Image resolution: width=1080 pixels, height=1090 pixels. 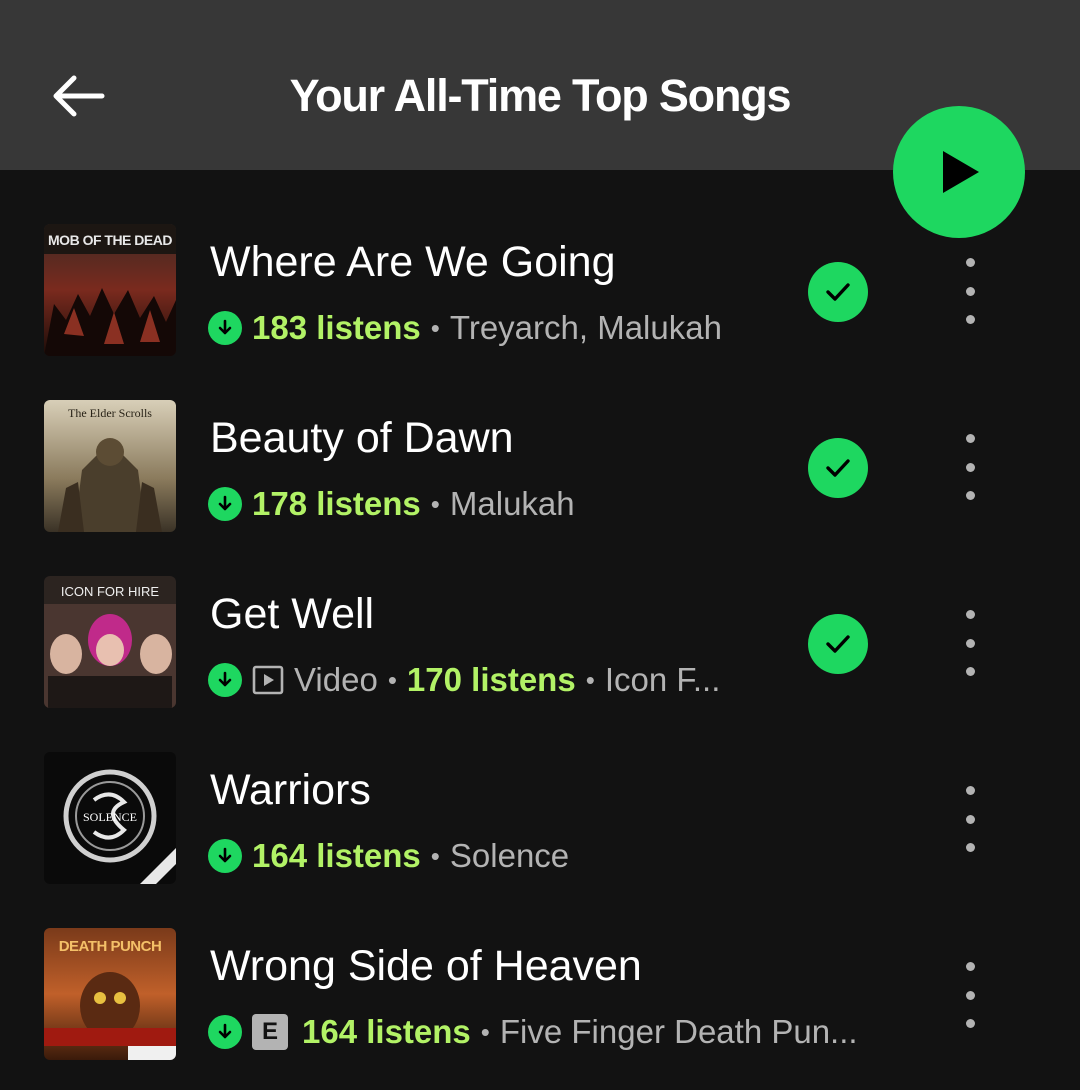 I want to click on artist-names: Solence, so click(x=509, y=855).